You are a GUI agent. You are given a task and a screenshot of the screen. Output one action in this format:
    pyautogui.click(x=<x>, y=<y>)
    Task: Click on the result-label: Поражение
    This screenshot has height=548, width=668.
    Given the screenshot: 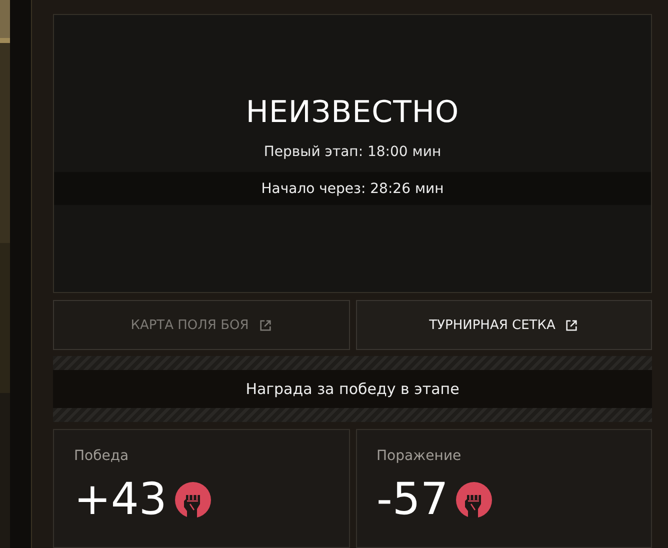 What is the action you would take?
    pyautogui.click(x=419, y=456)
    